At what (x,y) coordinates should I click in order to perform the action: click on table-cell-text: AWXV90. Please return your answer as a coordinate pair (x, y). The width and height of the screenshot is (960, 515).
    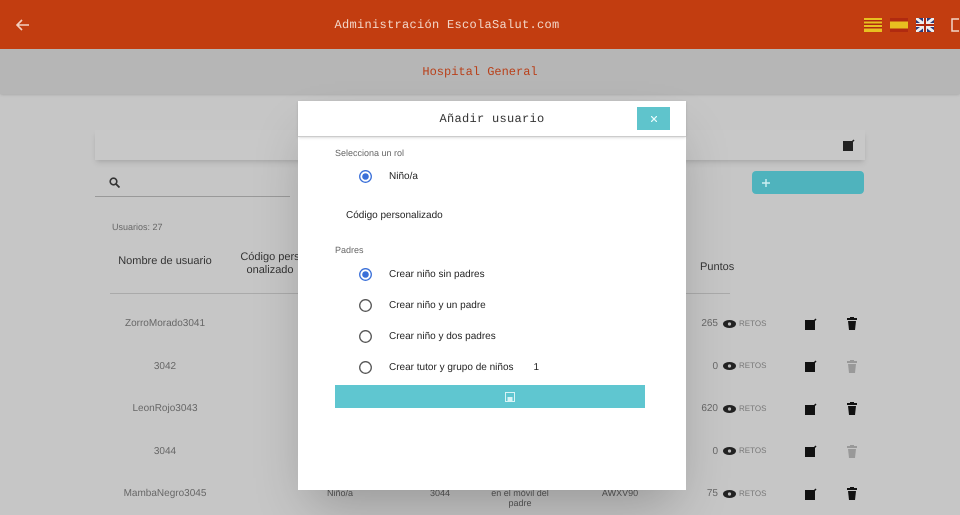
    Looking at the image, I should click on (620, 493).